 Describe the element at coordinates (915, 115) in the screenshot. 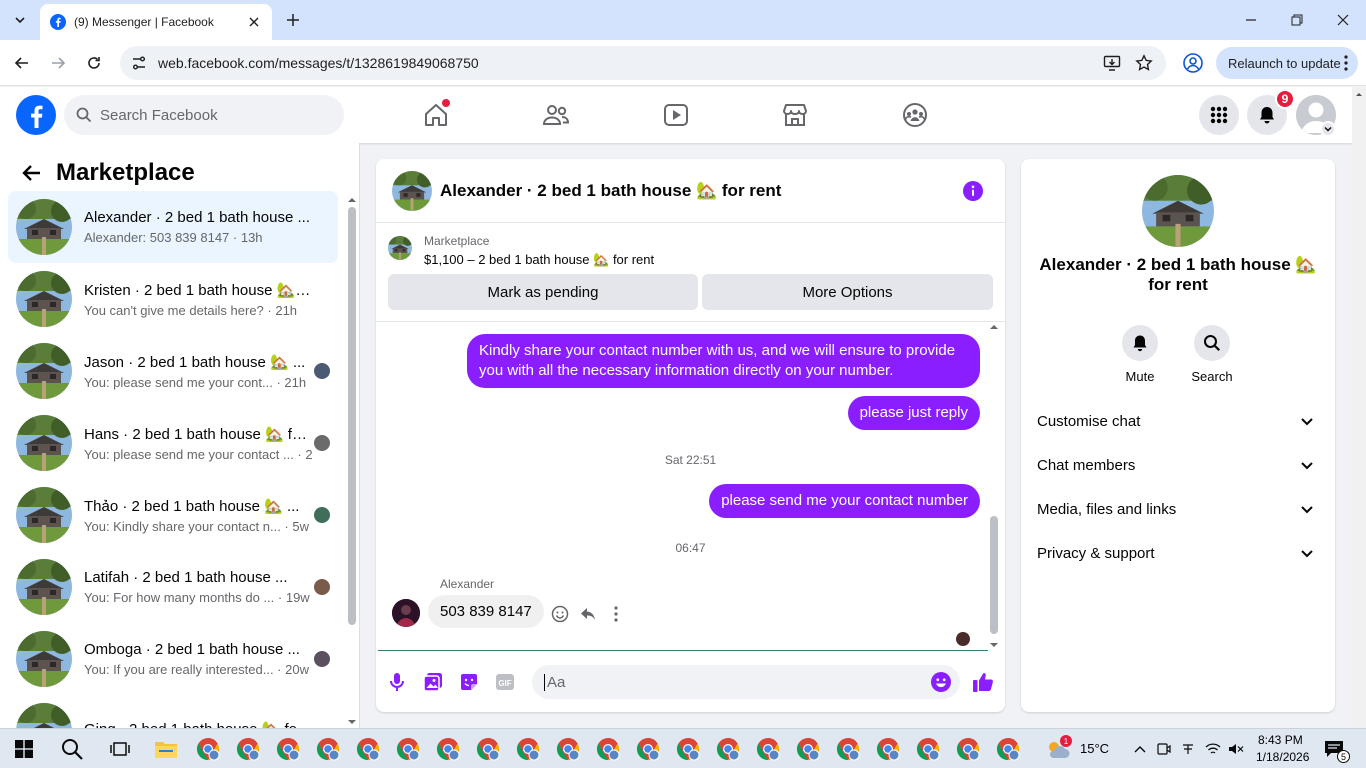

I see `nav-groups` at that location.